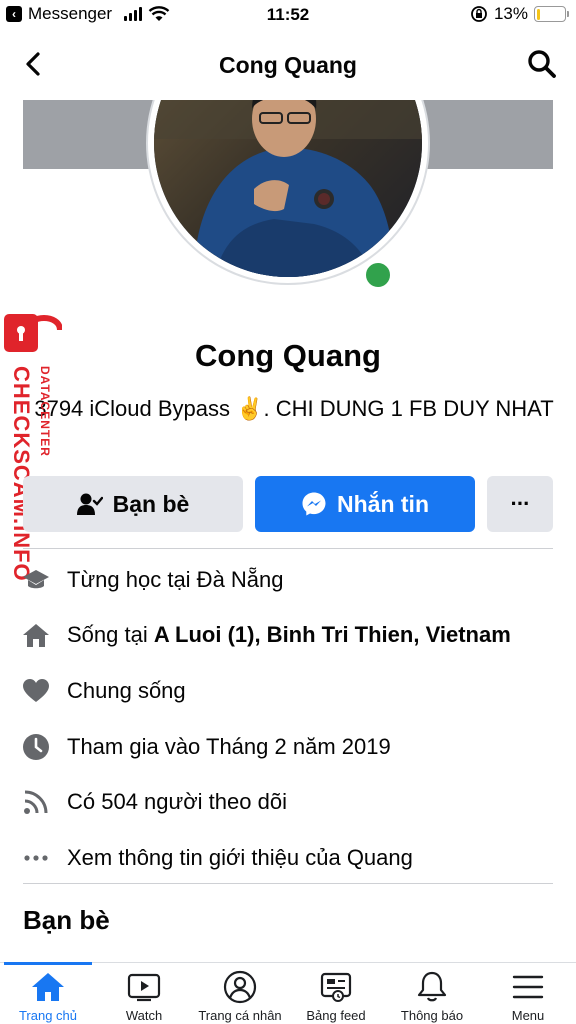  I want to click on residence-place-link: A Luoi (1), Binh Tri Thien, Vietnam, so click(332, 634).